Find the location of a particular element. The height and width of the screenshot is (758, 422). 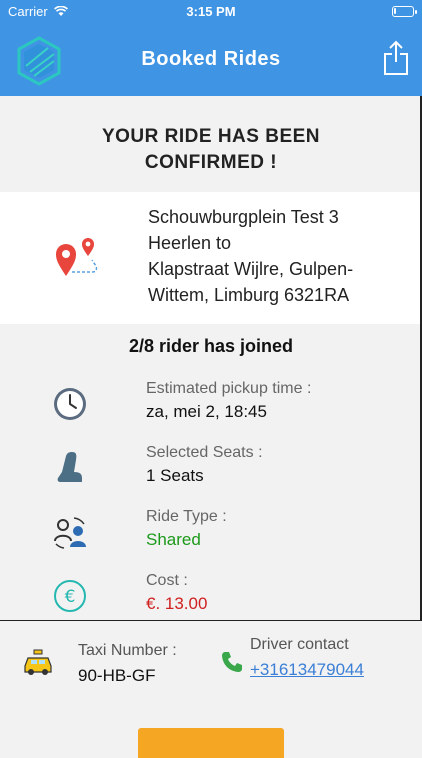

route-line: Schouwburgplein Test 3 is located at coordinates (243, 217).